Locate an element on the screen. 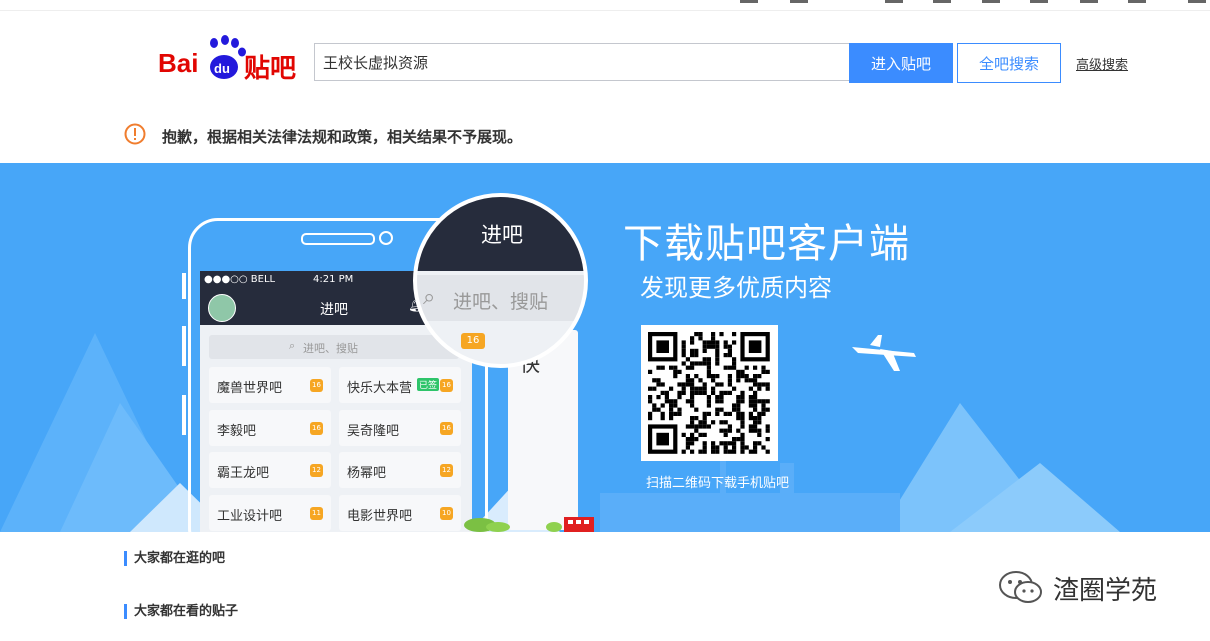 The image size is (1210, 641). warning-icon is located at coordinates (135, 134).